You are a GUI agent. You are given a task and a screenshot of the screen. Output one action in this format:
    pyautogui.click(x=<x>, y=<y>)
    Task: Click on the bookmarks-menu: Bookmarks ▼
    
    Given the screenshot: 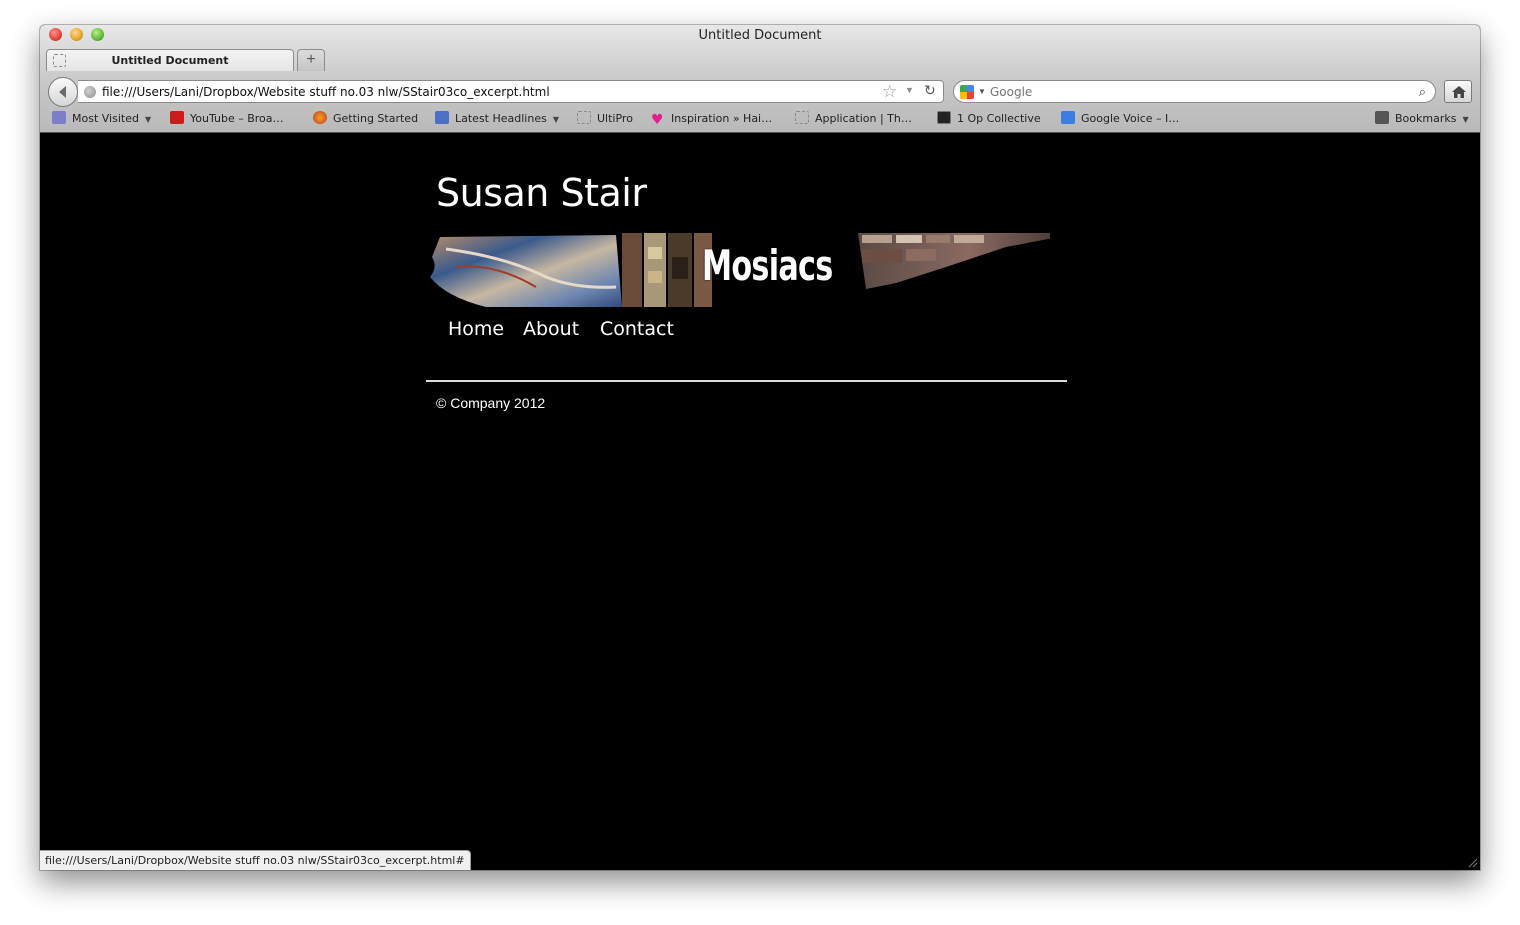 What is the action you would take?
    pyautogui.click(x=1422, y=119)
    